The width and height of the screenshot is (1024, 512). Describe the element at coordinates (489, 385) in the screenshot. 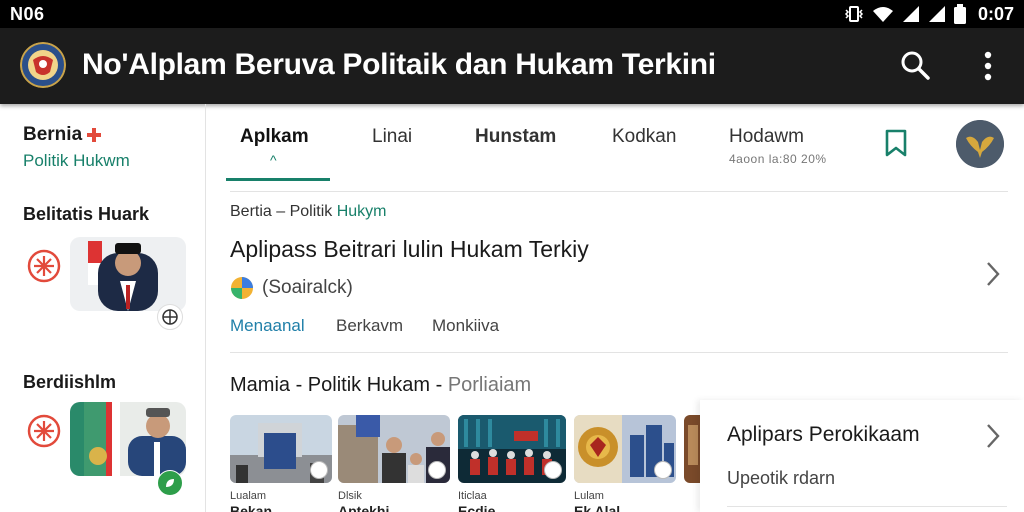

I see `section-muted: Porliaiam` at that location.